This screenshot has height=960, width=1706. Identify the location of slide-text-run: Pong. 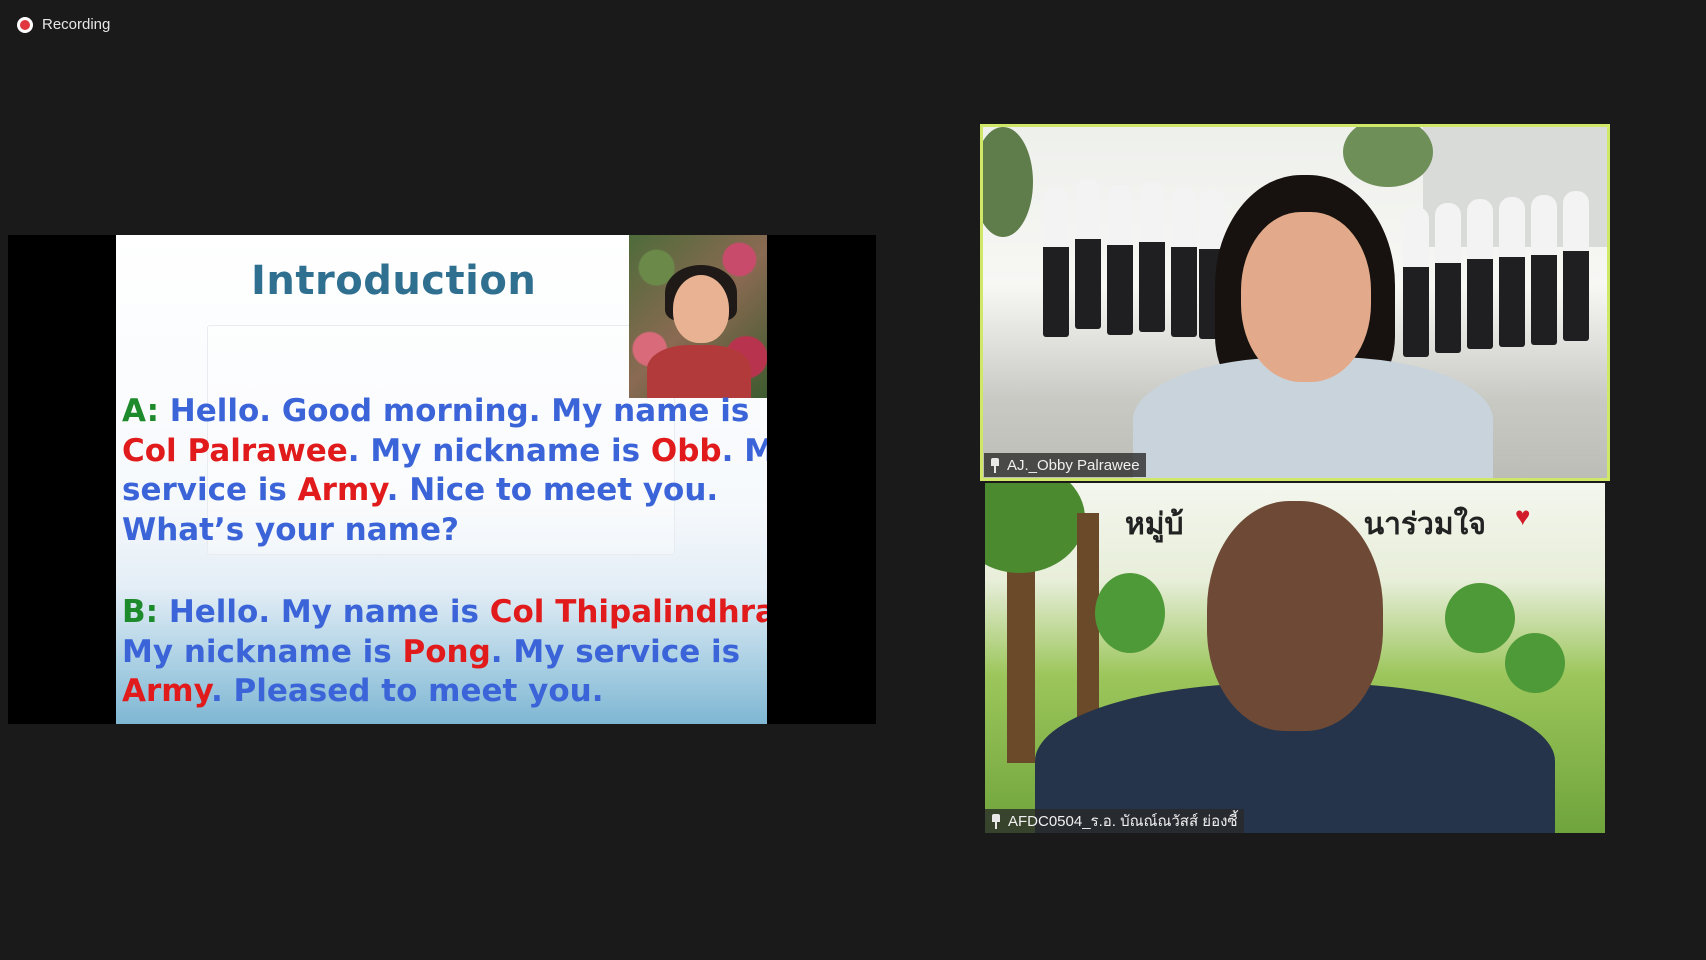
(446, 651).